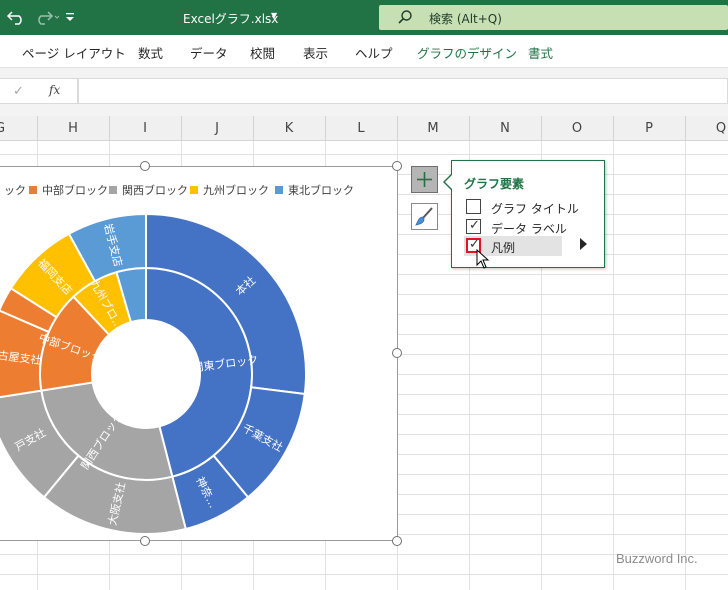 Image resolution: width=728 pixels, height=590 pixels. I want to click on watermark: Buzzword Inc., so click(657, 558).